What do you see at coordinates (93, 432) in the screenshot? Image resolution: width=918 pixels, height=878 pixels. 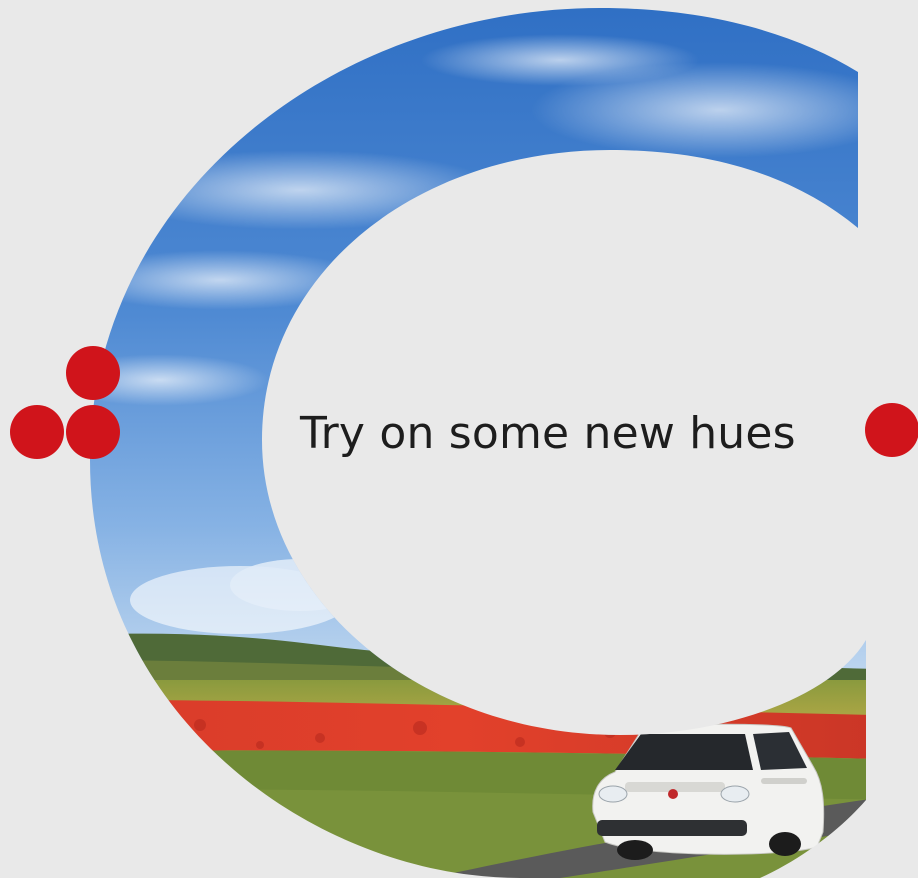 I see `red-dot-middle` at bounding box center [93, 432].